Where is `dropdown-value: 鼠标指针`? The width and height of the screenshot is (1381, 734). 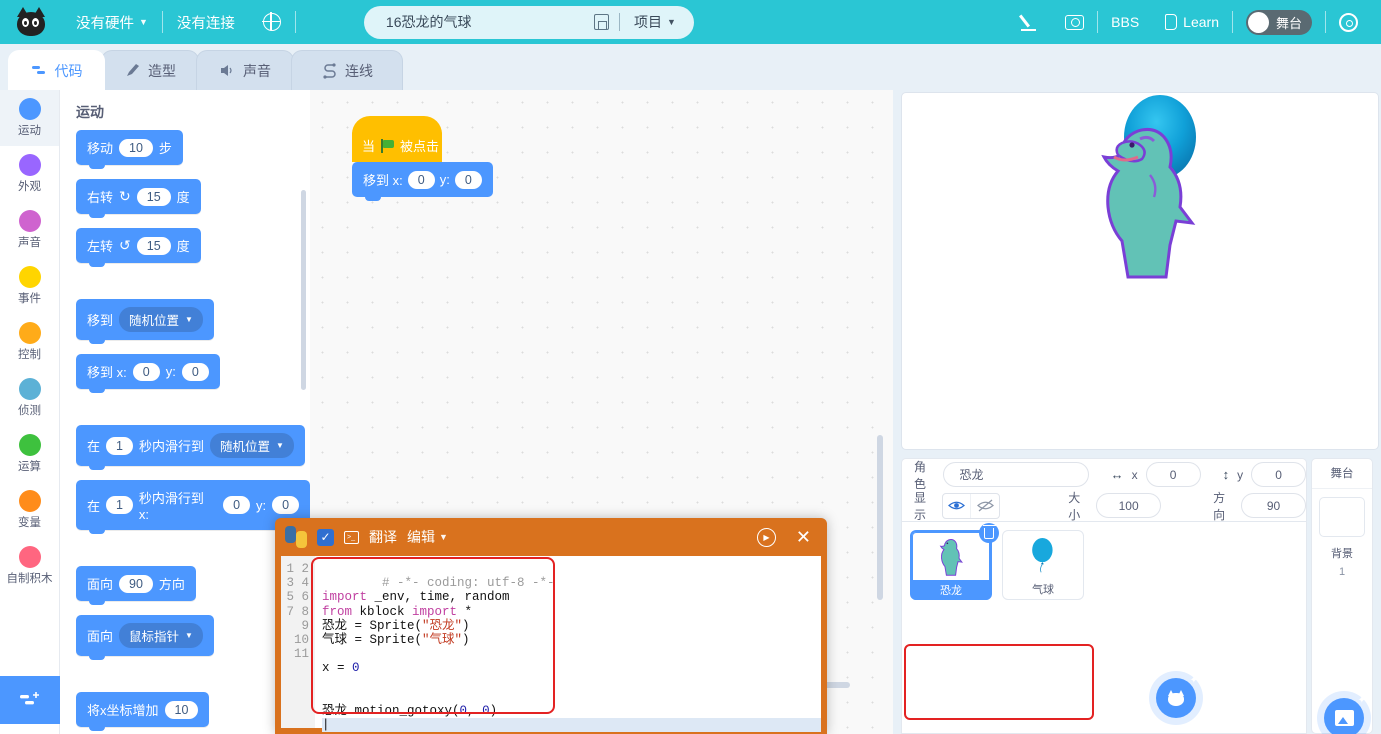
dropdown-value: 鼠标指针 is located at coordinates (154, 637).